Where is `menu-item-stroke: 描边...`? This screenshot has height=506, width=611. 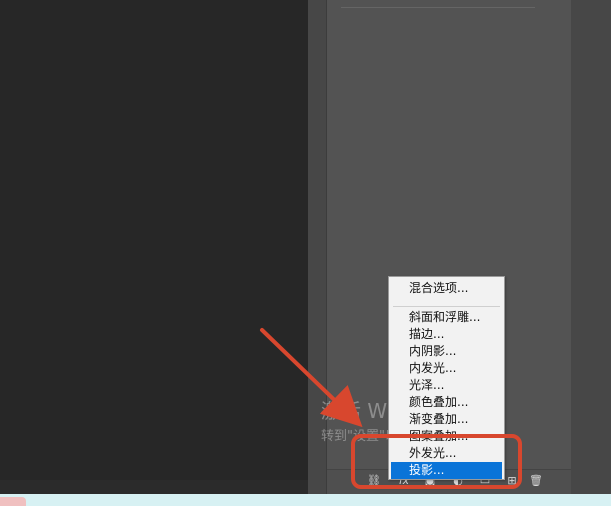 menu-item-stroke: 描边... is located at coordinates (446, 334).